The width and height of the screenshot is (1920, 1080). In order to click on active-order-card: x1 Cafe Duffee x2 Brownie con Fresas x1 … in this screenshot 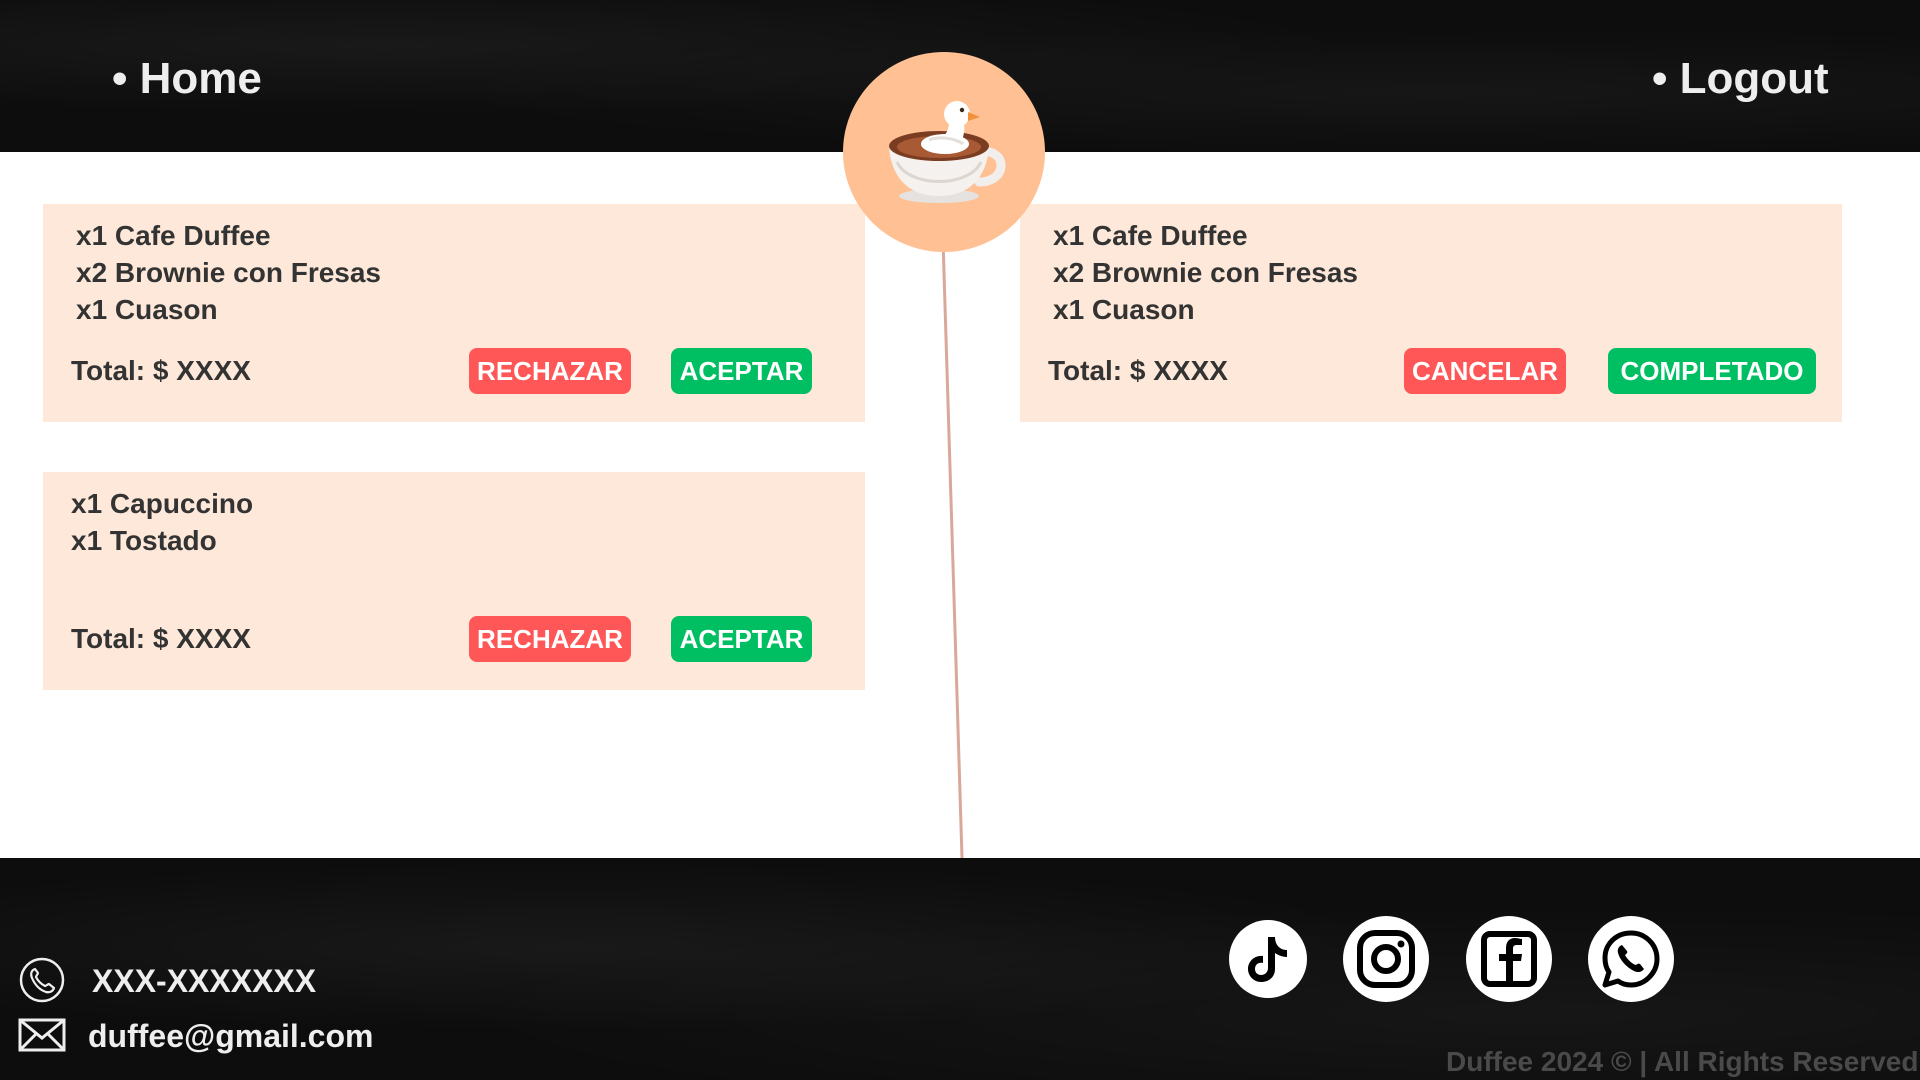, I will do `click(1431, 313)`.